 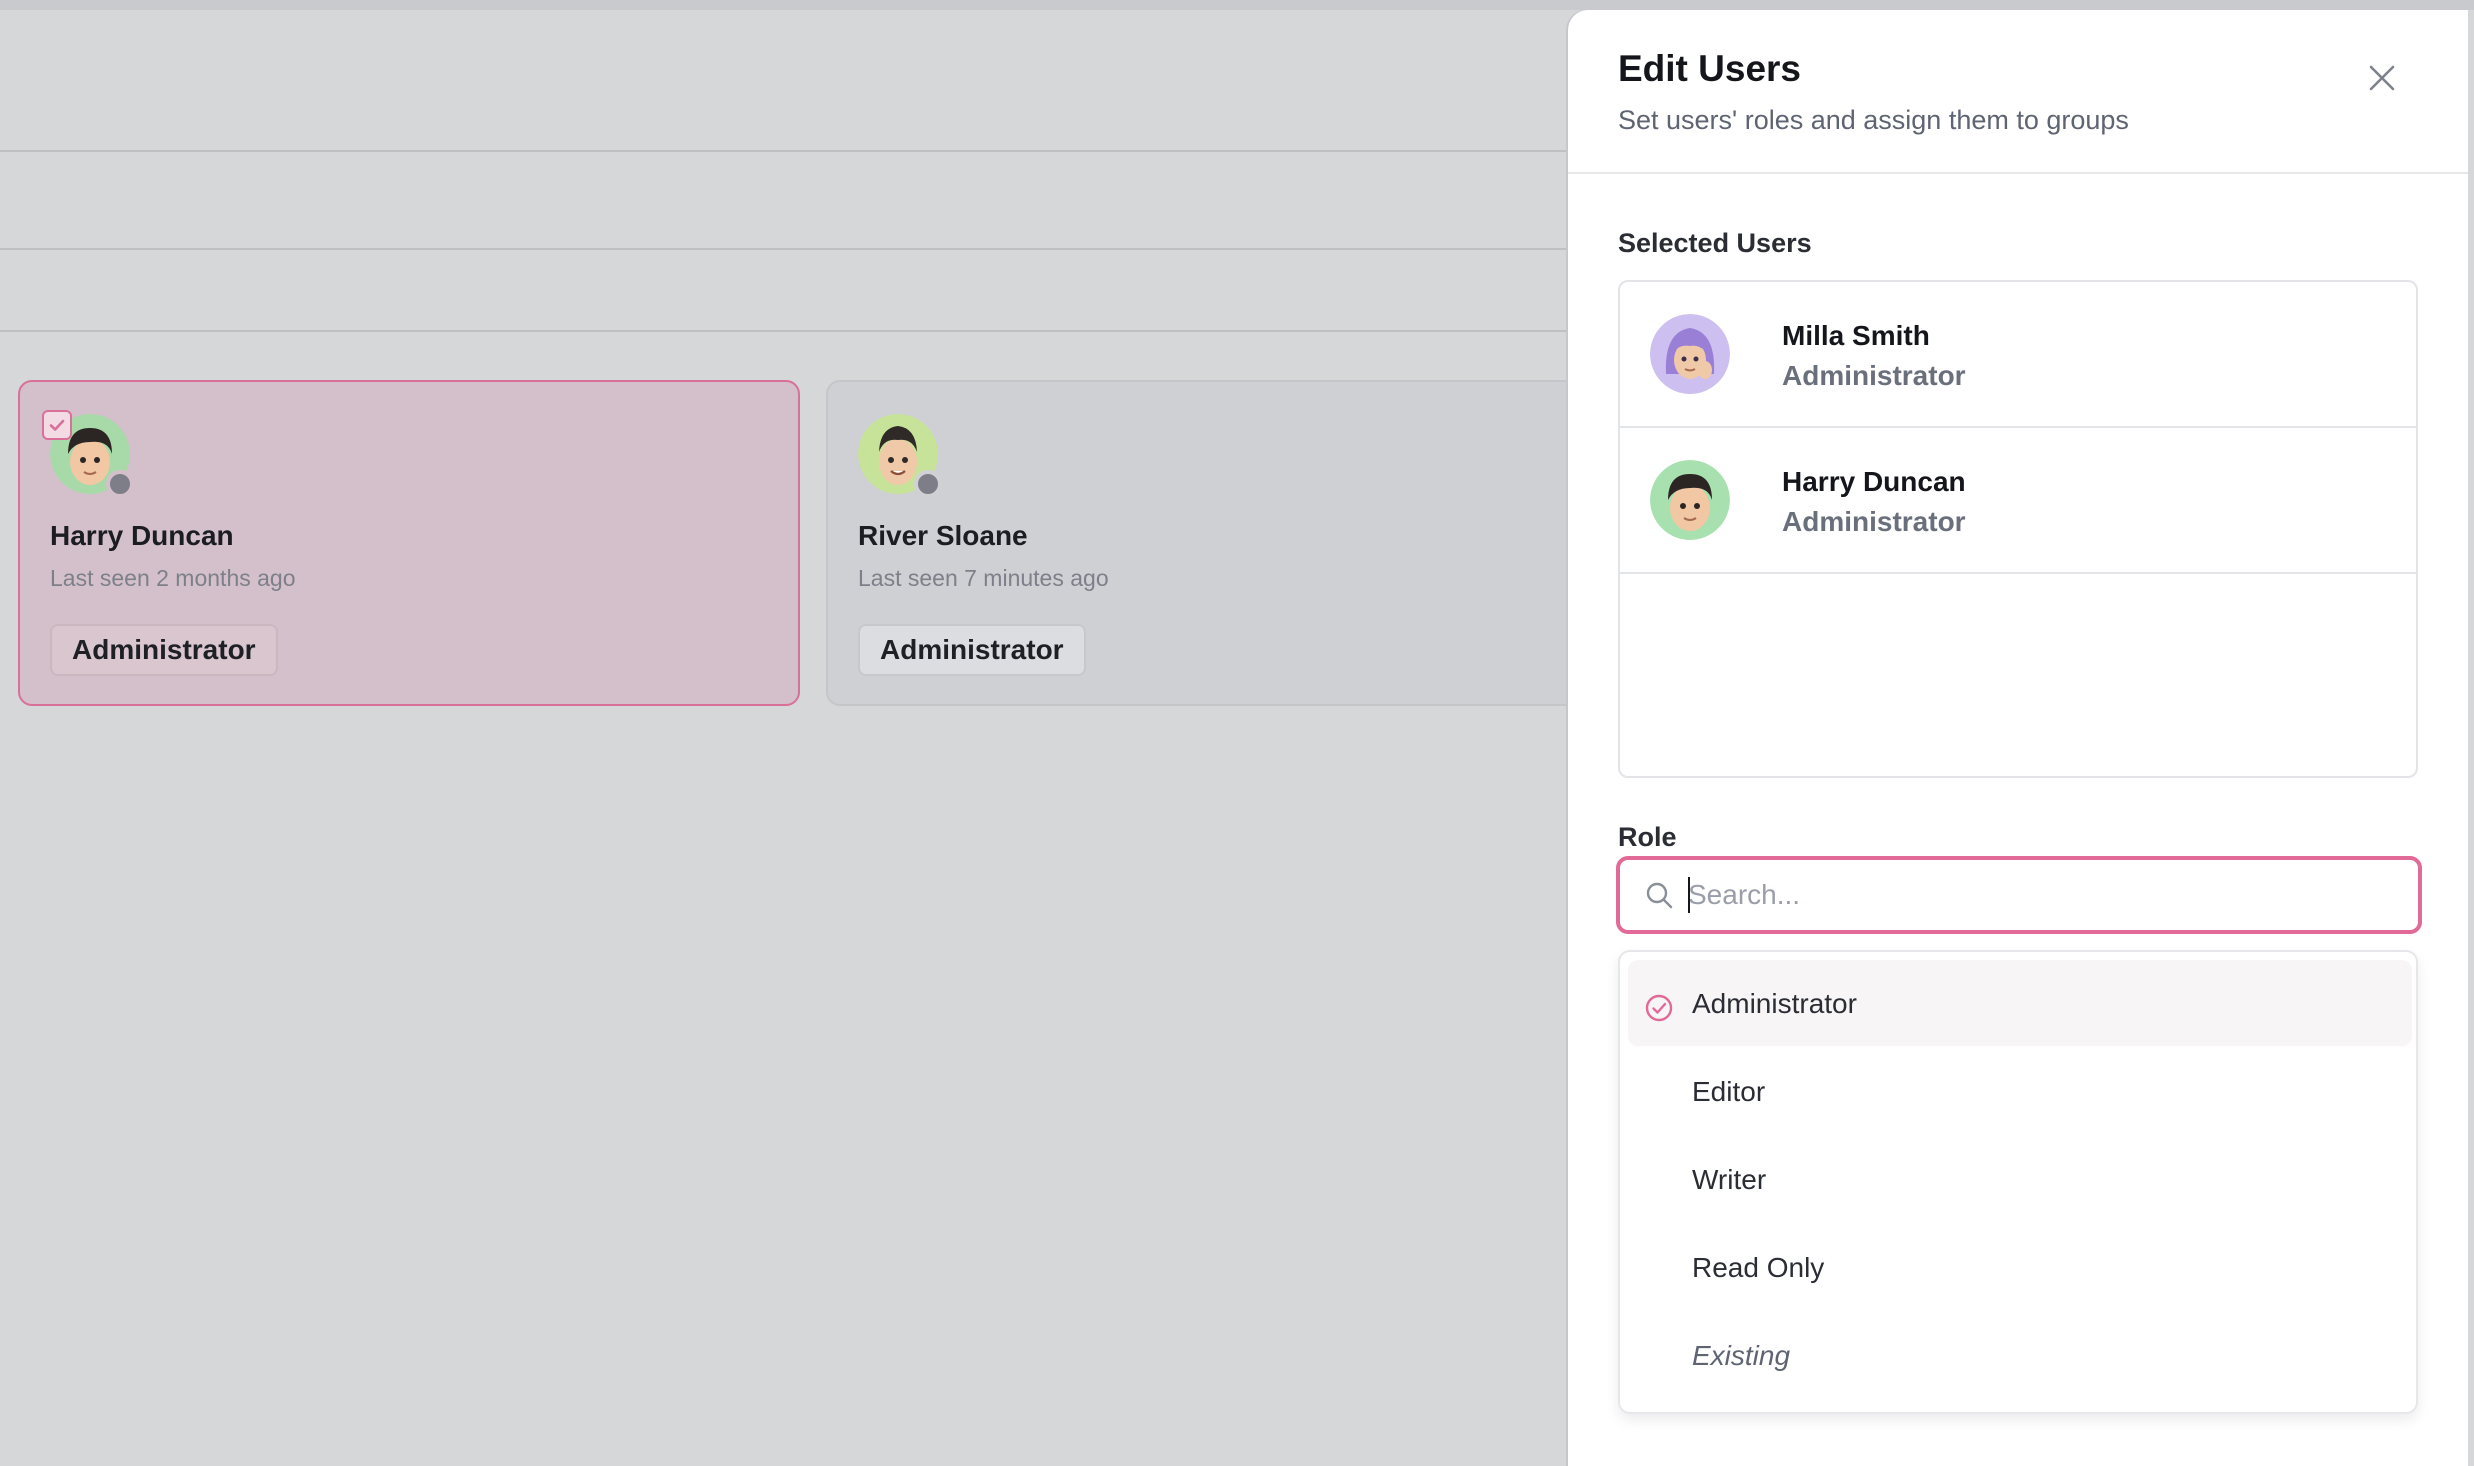 What do you see at coordinates (1856, 335) in the screenshot?
I see `selected-user-name: Milla Smith` at bounding box center [1856, 335].